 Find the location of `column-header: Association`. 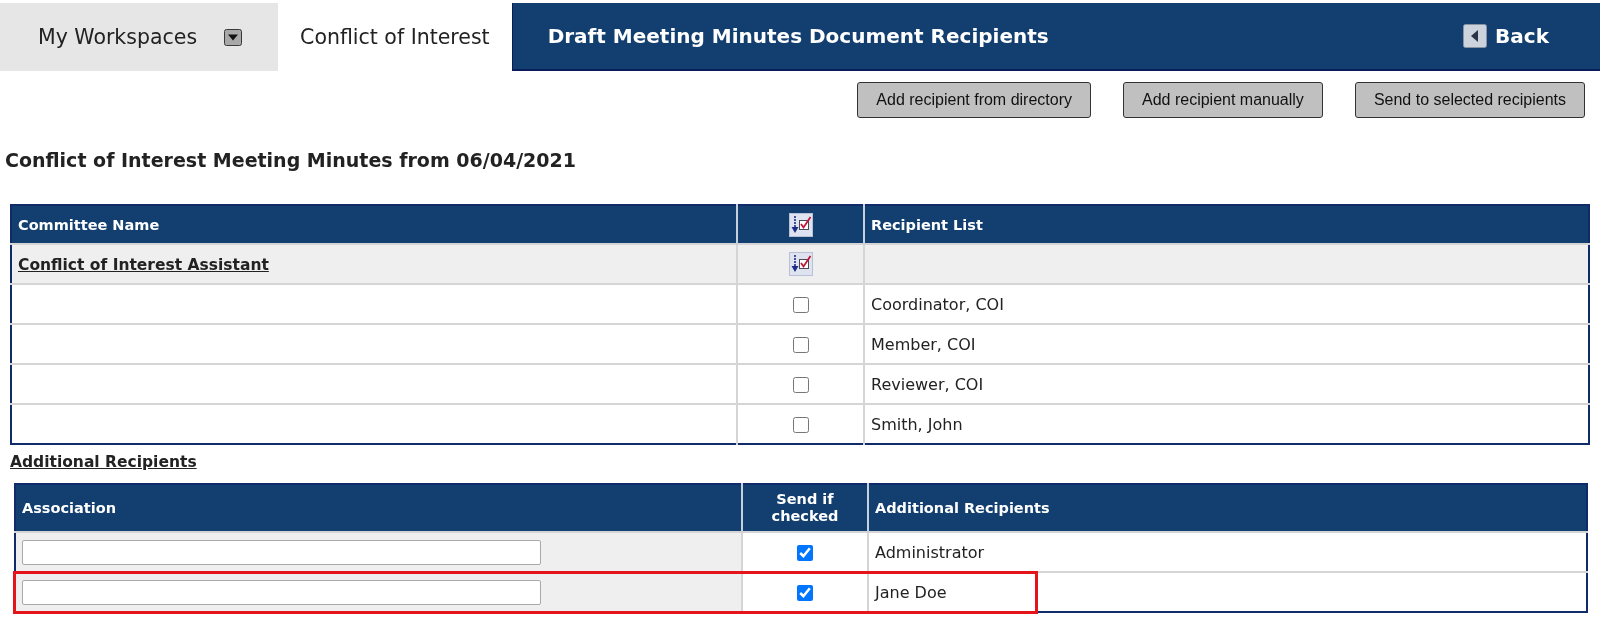

column-header: Association is located at coordinates (378, 508).